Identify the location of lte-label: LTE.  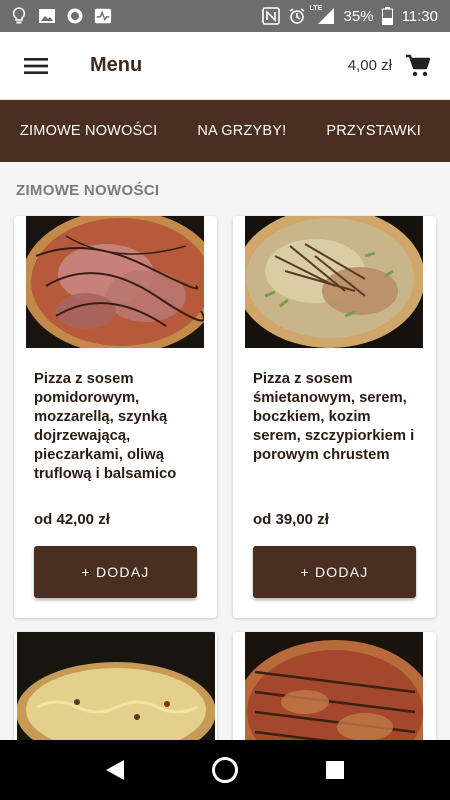
(316, 8).